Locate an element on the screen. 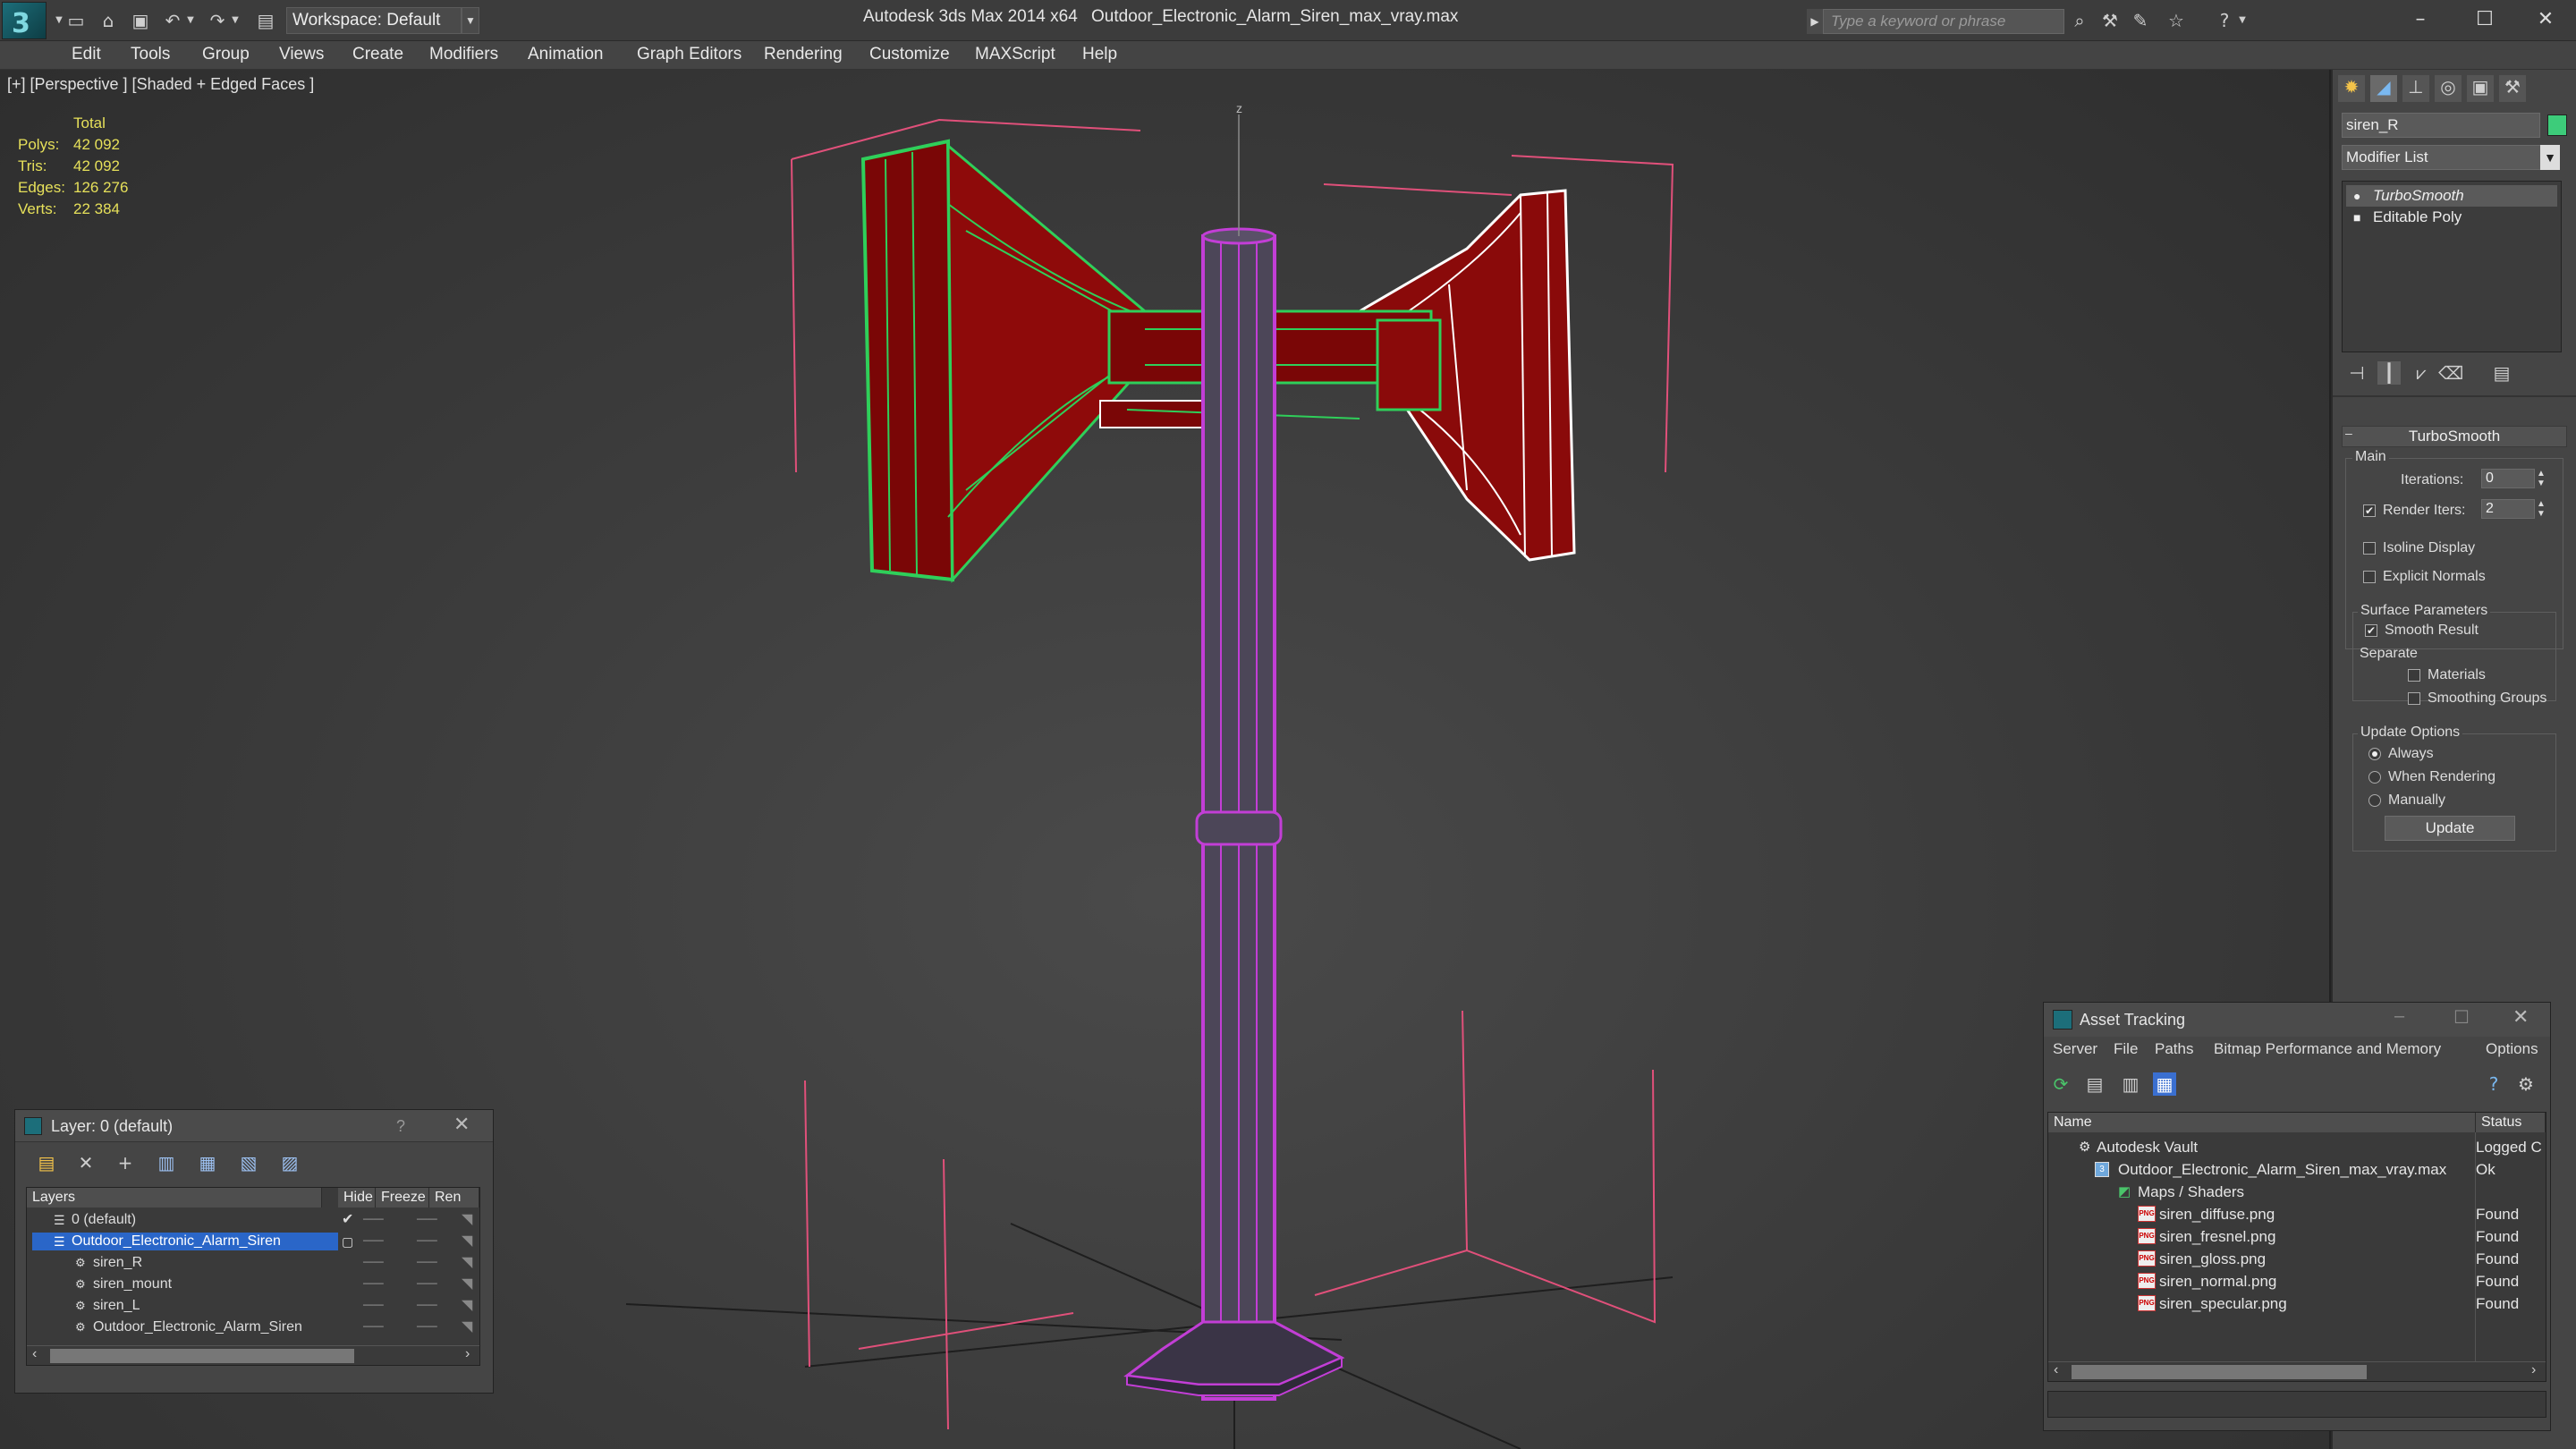 Image resolution: width=2576 pixels, height=1449 pixels. undo-icon: ↶ is located at coordinates (172, 20).